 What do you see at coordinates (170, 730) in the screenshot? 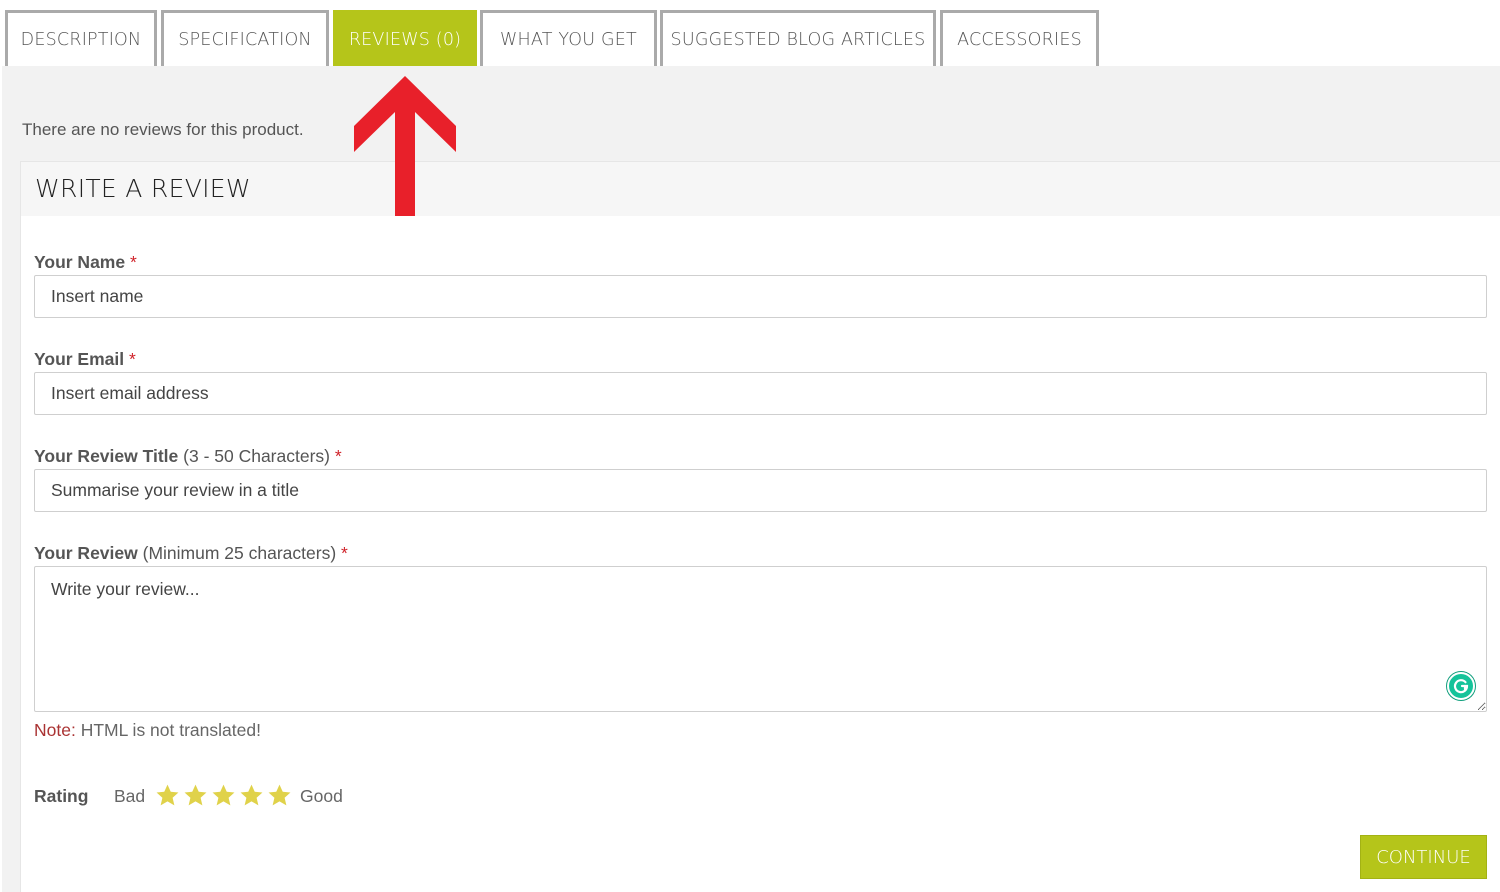
I see `note-text: HTML is not translated!` at bounding box center [170, 730].